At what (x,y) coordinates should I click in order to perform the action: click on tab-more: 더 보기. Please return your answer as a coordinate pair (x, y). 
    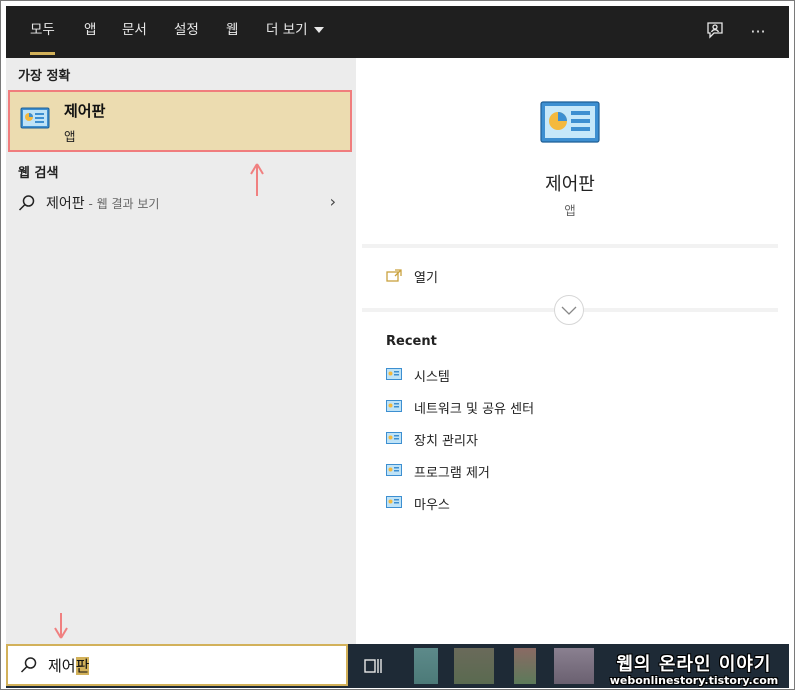
    Looking at the image, I should click on (295, 32).